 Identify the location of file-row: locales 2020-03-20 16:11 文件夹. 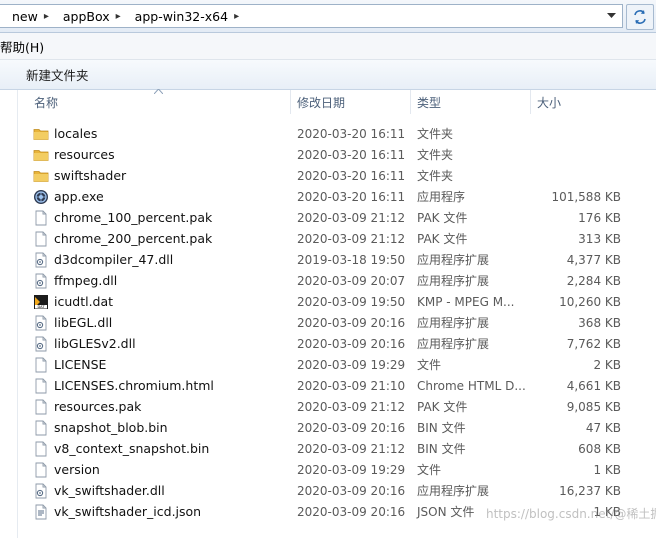
(337, 133).